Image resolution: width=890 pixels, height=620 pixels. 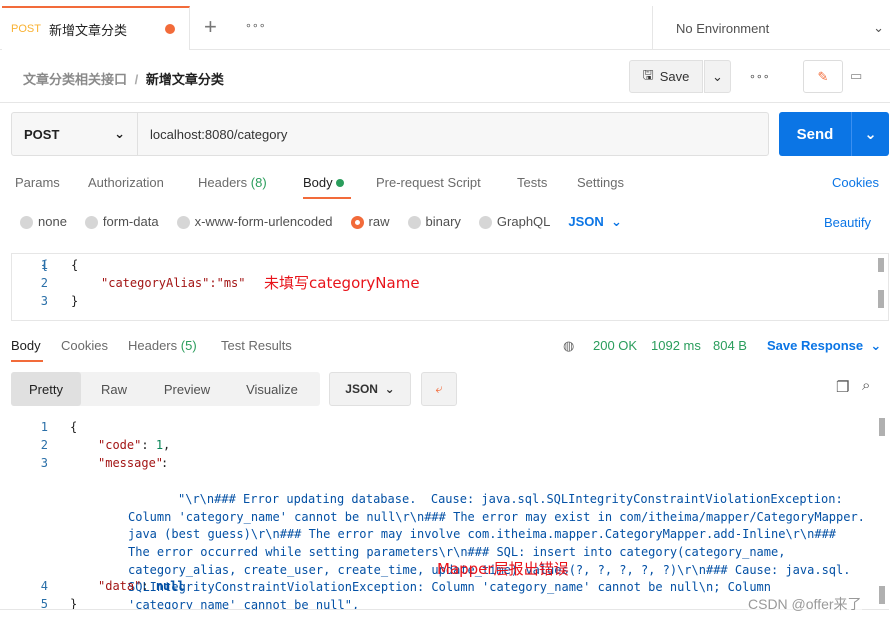 I want to click on tab-headers: Headers (8), so click(x=232, y=182).